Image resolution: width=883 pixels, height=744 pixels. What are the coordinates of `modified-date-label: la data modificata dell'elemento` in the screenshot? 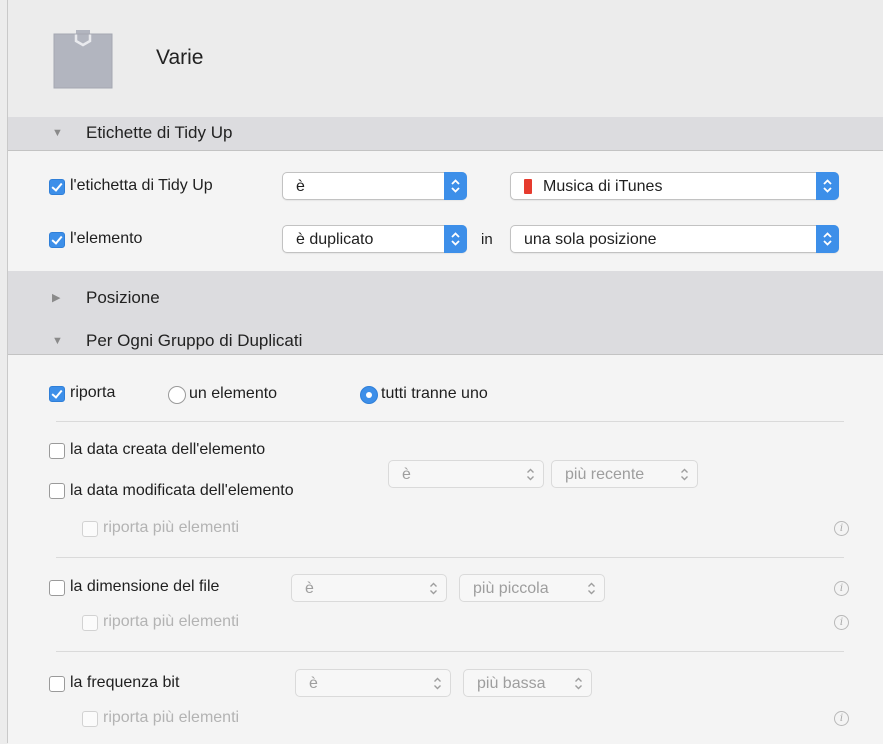 It's located at (182, 490).